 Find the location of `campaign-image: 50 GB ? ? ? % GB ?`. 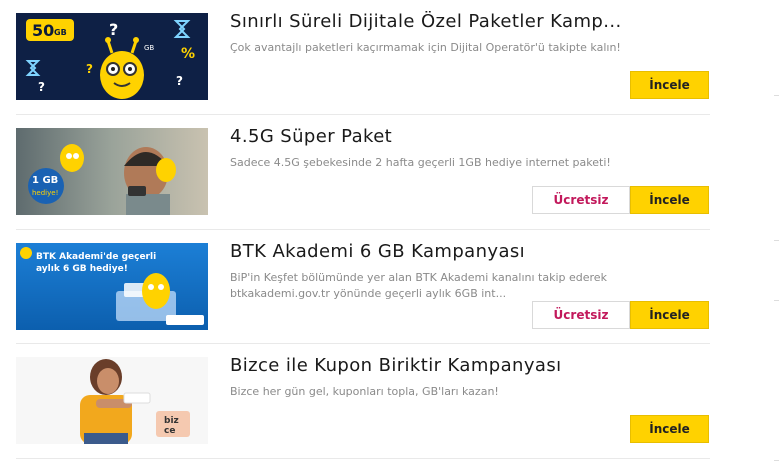

campaign-image: 50 GB ? ? ? % GB ? is located at coordinates (112, 56).